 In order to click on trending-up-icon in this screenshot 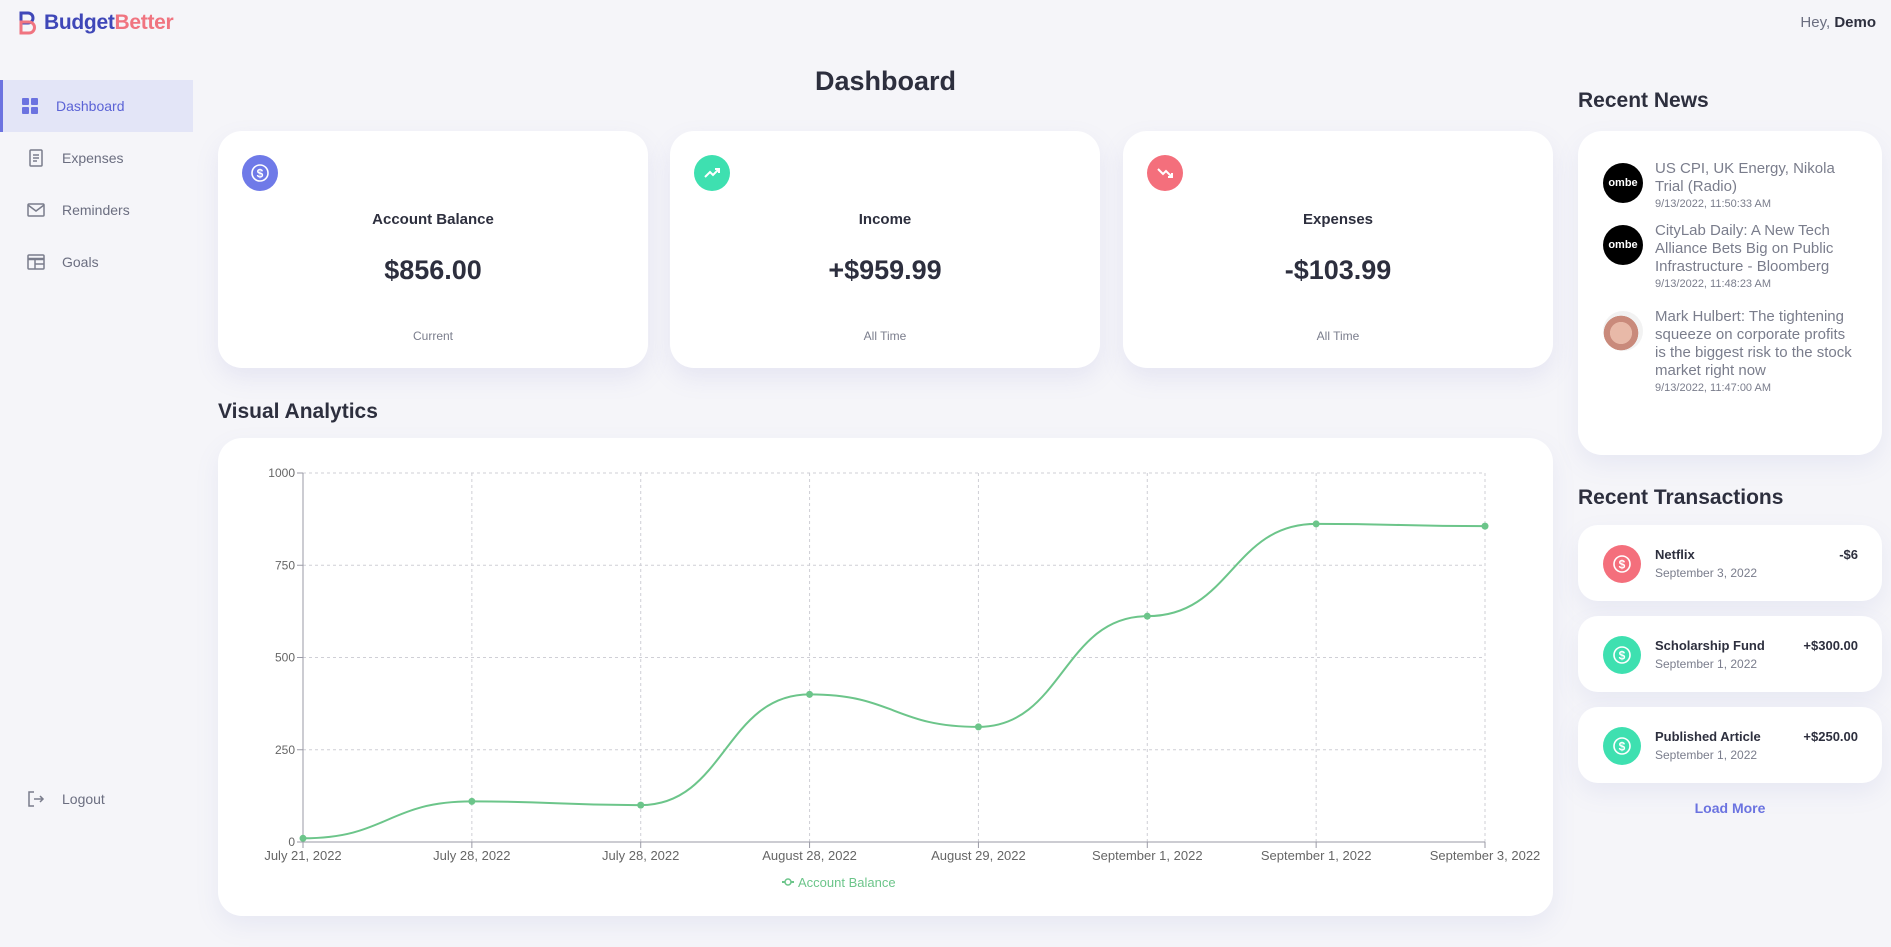, I will do `click(712, 173)`.